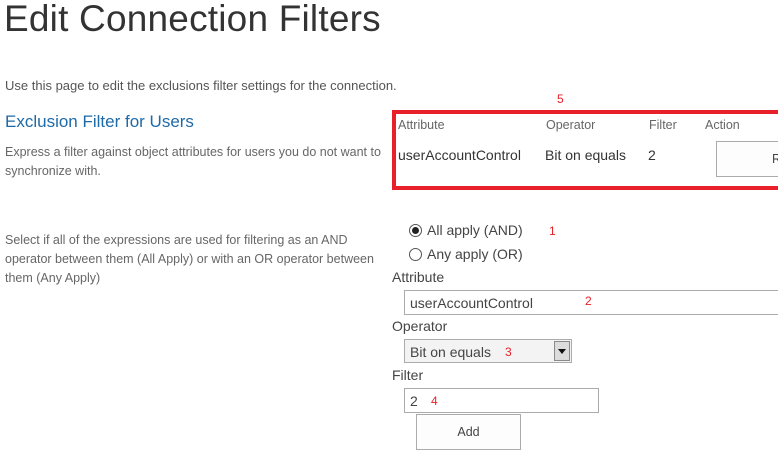 The height and width of the screenshot is (470, 778). I want to click on radio-checked-icon, so click(415, 230).